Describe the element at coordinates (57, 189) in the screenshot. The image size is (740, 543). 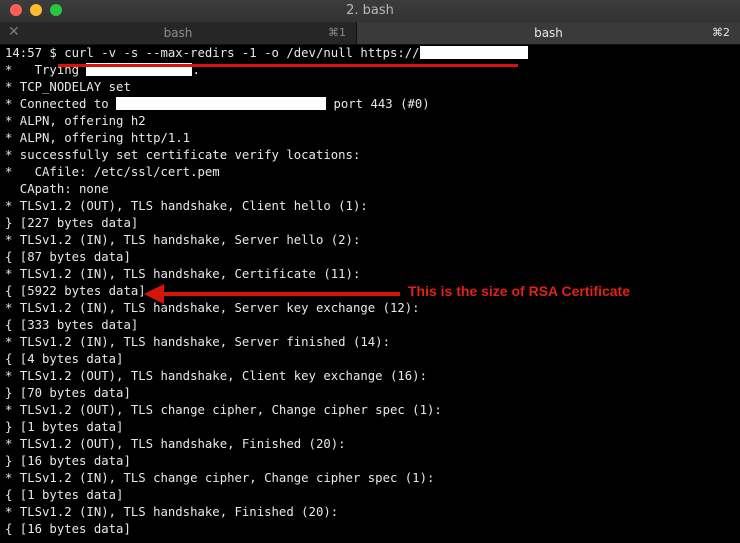
I see `terminal-line: CApath: none` at that location.